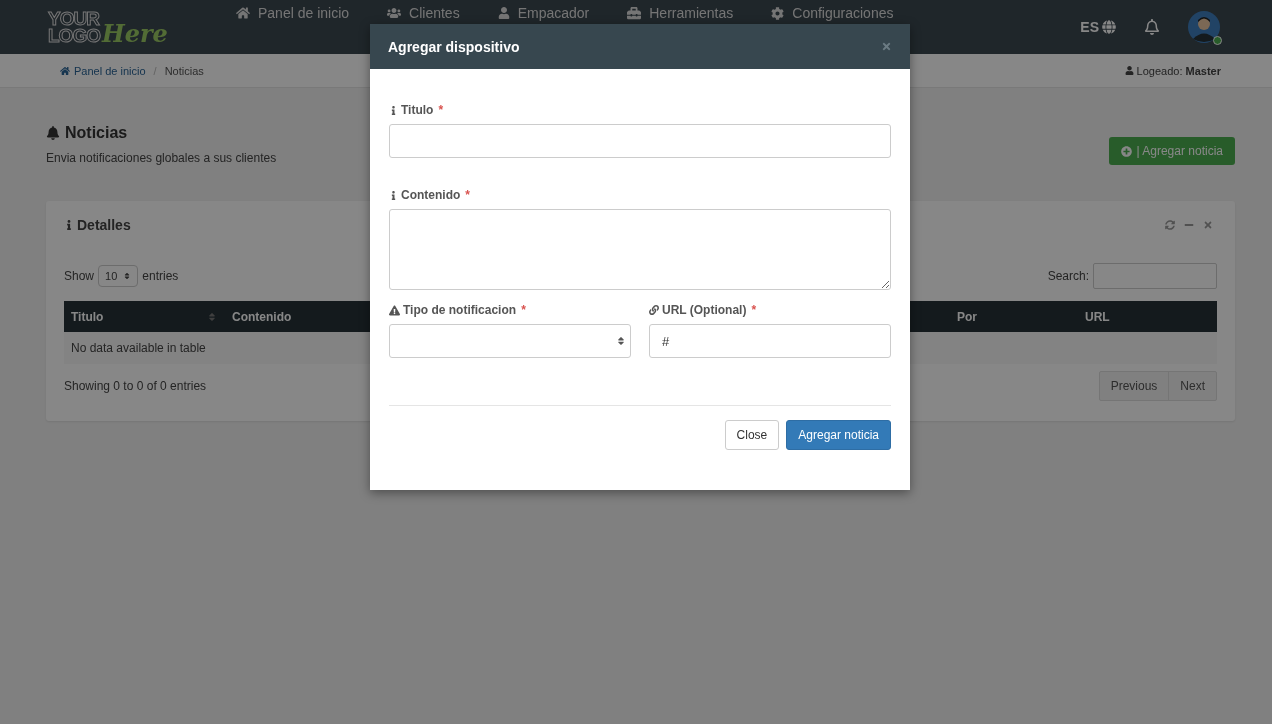  I want to click on column-header: URL, so click(1097, 316).